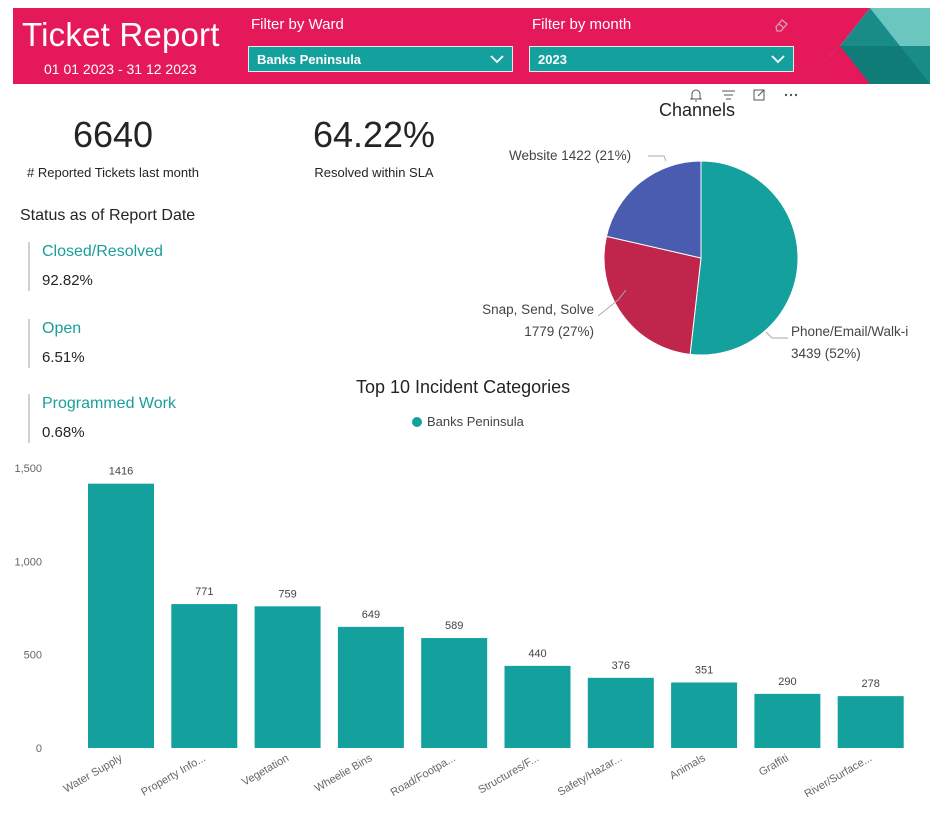 This screenshot has height=813, width=930. Describe the element at coordinates (759, 95) in the screenshot. I see `focus-mode-icon` at that location.